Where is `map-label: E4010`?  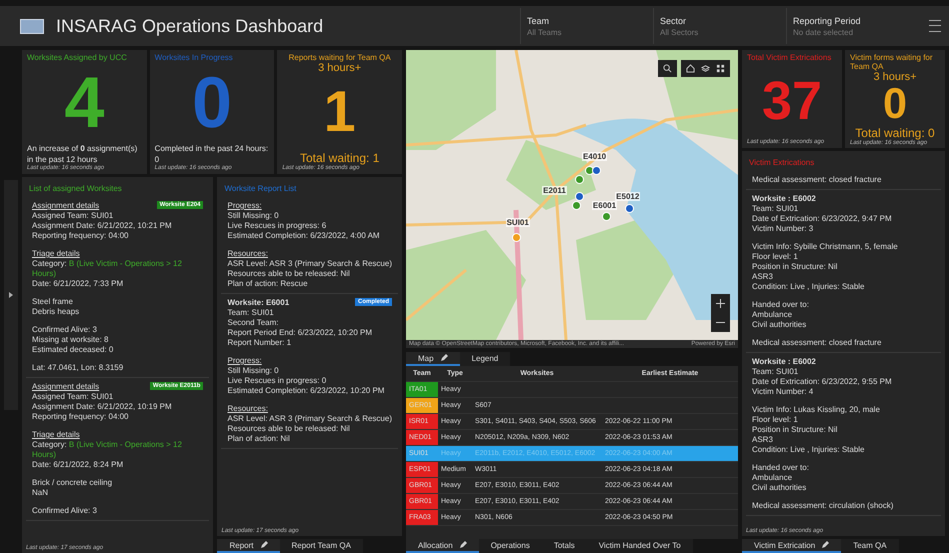 map-label: E4010 is located at coordinates (595, 156).